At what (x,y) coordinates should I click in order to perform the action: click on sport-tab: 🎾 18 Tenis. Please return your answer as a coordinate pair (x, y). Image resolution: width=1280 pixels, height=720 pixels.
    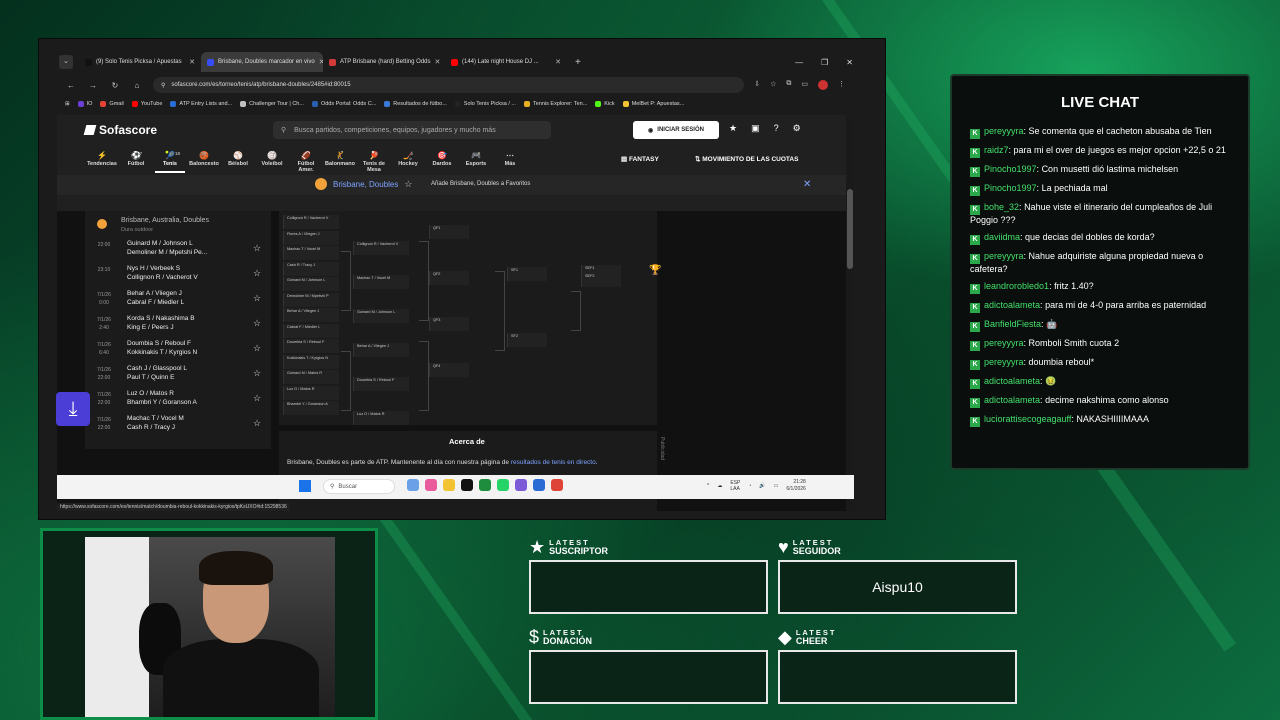
    Looking at the image, I should click on (170, 162).